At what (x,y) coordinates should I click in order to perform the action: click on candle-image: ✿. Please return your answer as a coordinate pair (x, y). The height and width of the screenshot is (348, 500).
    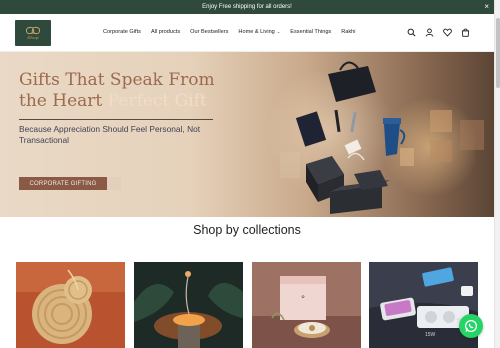
    Looking at the image, I should click on (306, 305).